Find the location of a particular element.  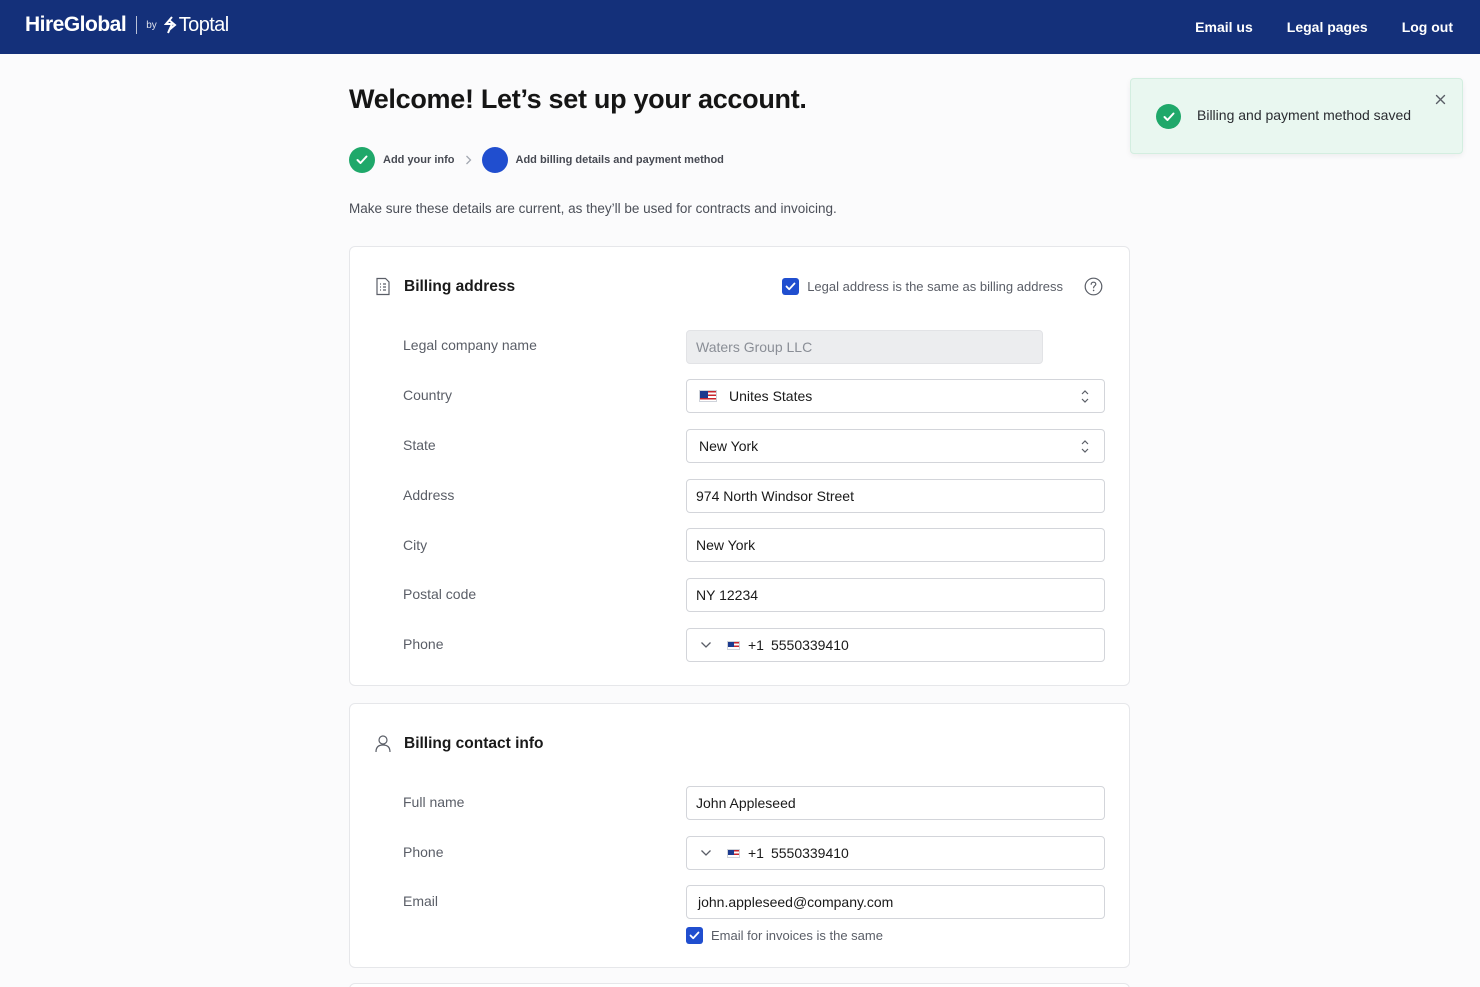

full-name-label: Full name is located at coordinates (434, 802).